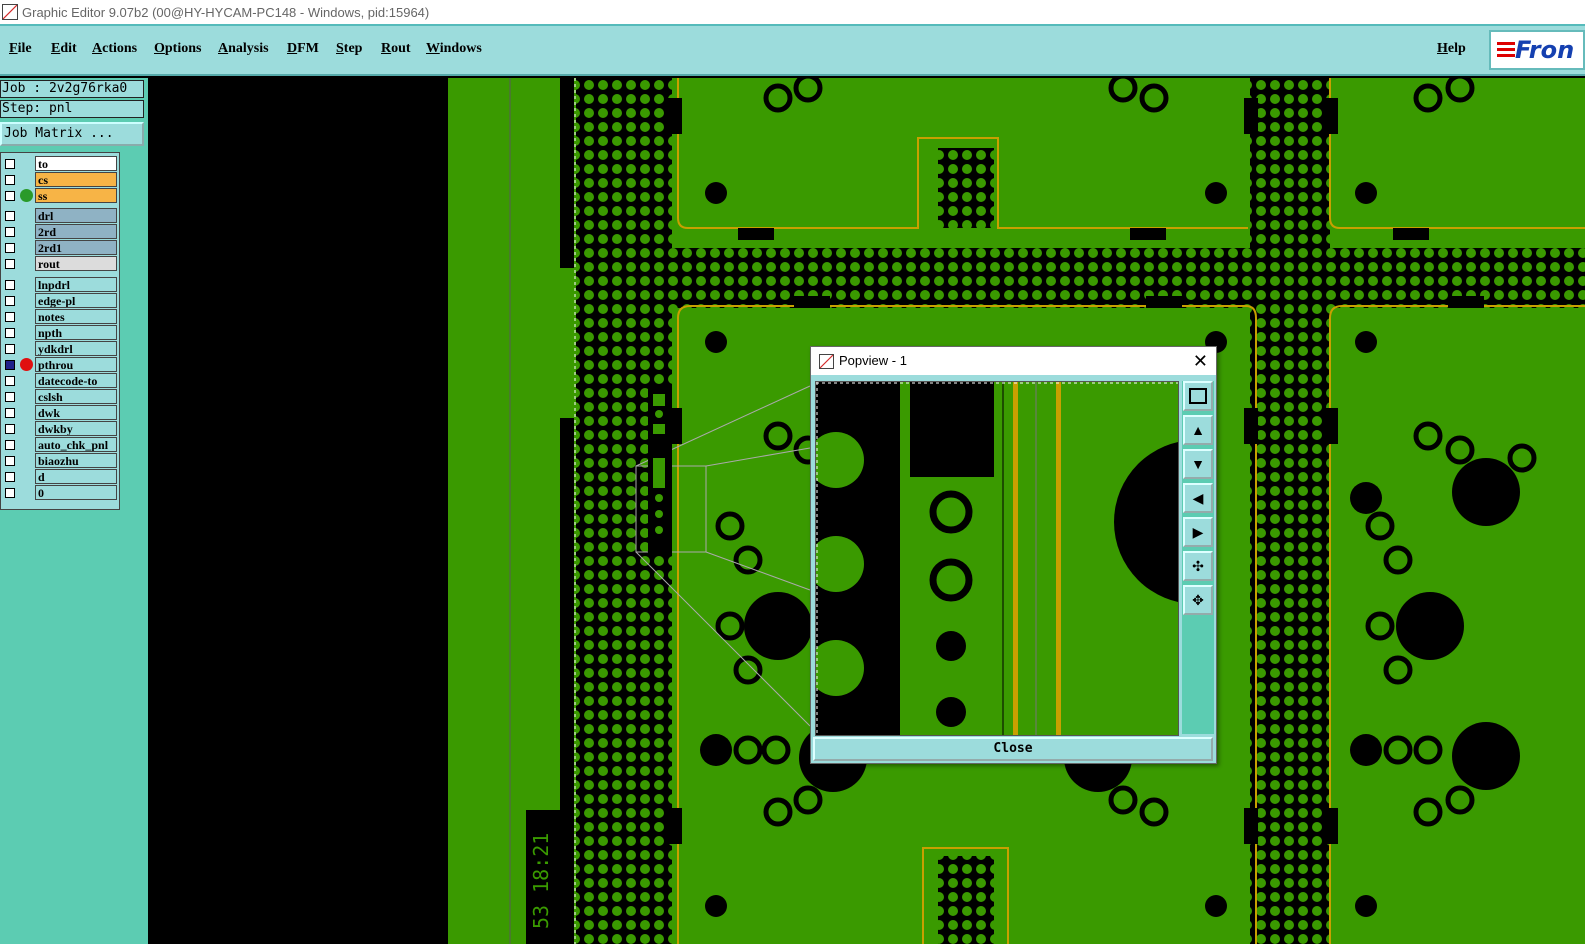 The image size is (1585, 944). I want to click on layer-name: cs, so click(76, 179).